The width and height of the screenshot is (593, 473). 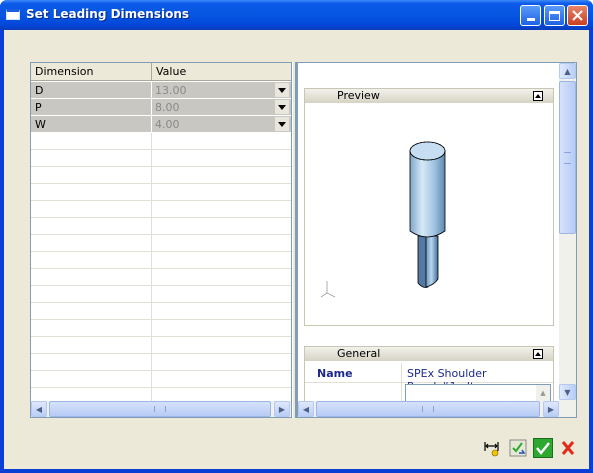 What do you see at coordinates (91, 72) in the screenshot?
I see `column-header-dimension: Dimension` at bounding box center [91, 72].